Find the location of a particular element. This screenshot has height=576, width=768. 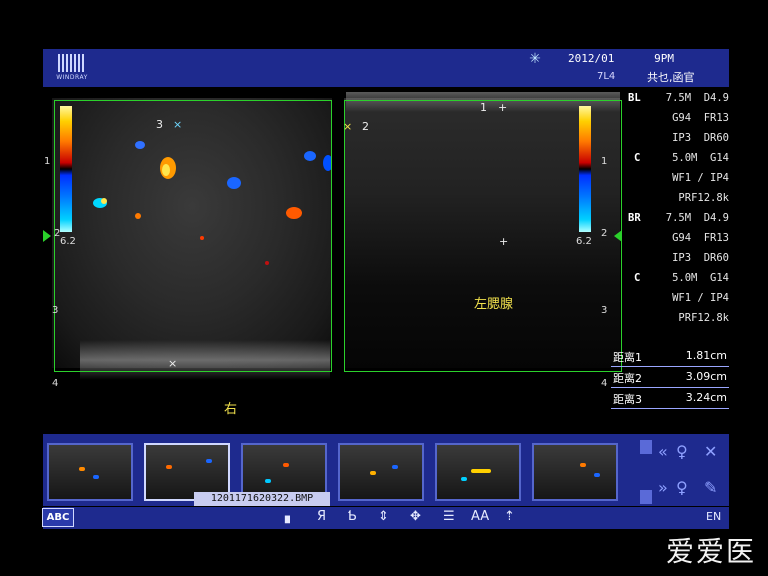

left-depth-3: 3 is located at coordinates (55, 310).